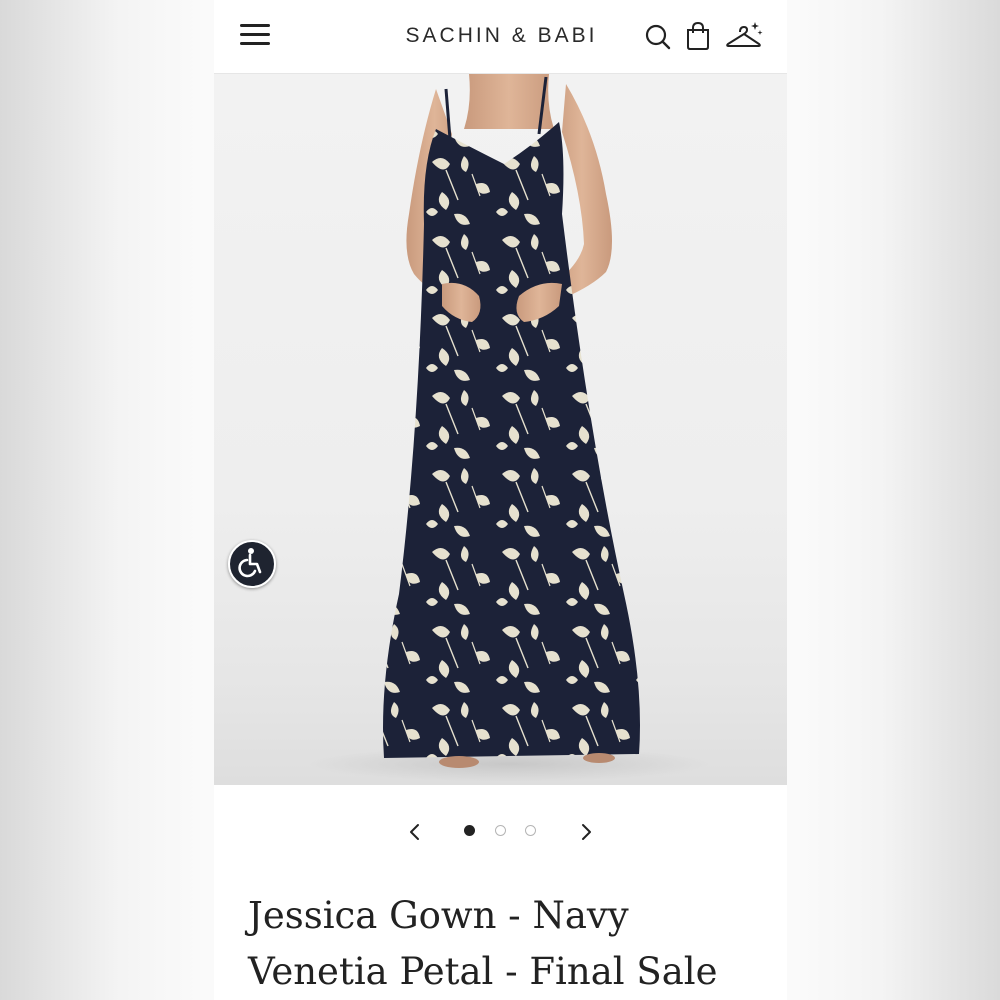 The width and height of the screenshot is (1000, 1000). What do you see at coordinates (658, 36) in the screenshot?
I see `search-icon` at bounding box center [658, 36].